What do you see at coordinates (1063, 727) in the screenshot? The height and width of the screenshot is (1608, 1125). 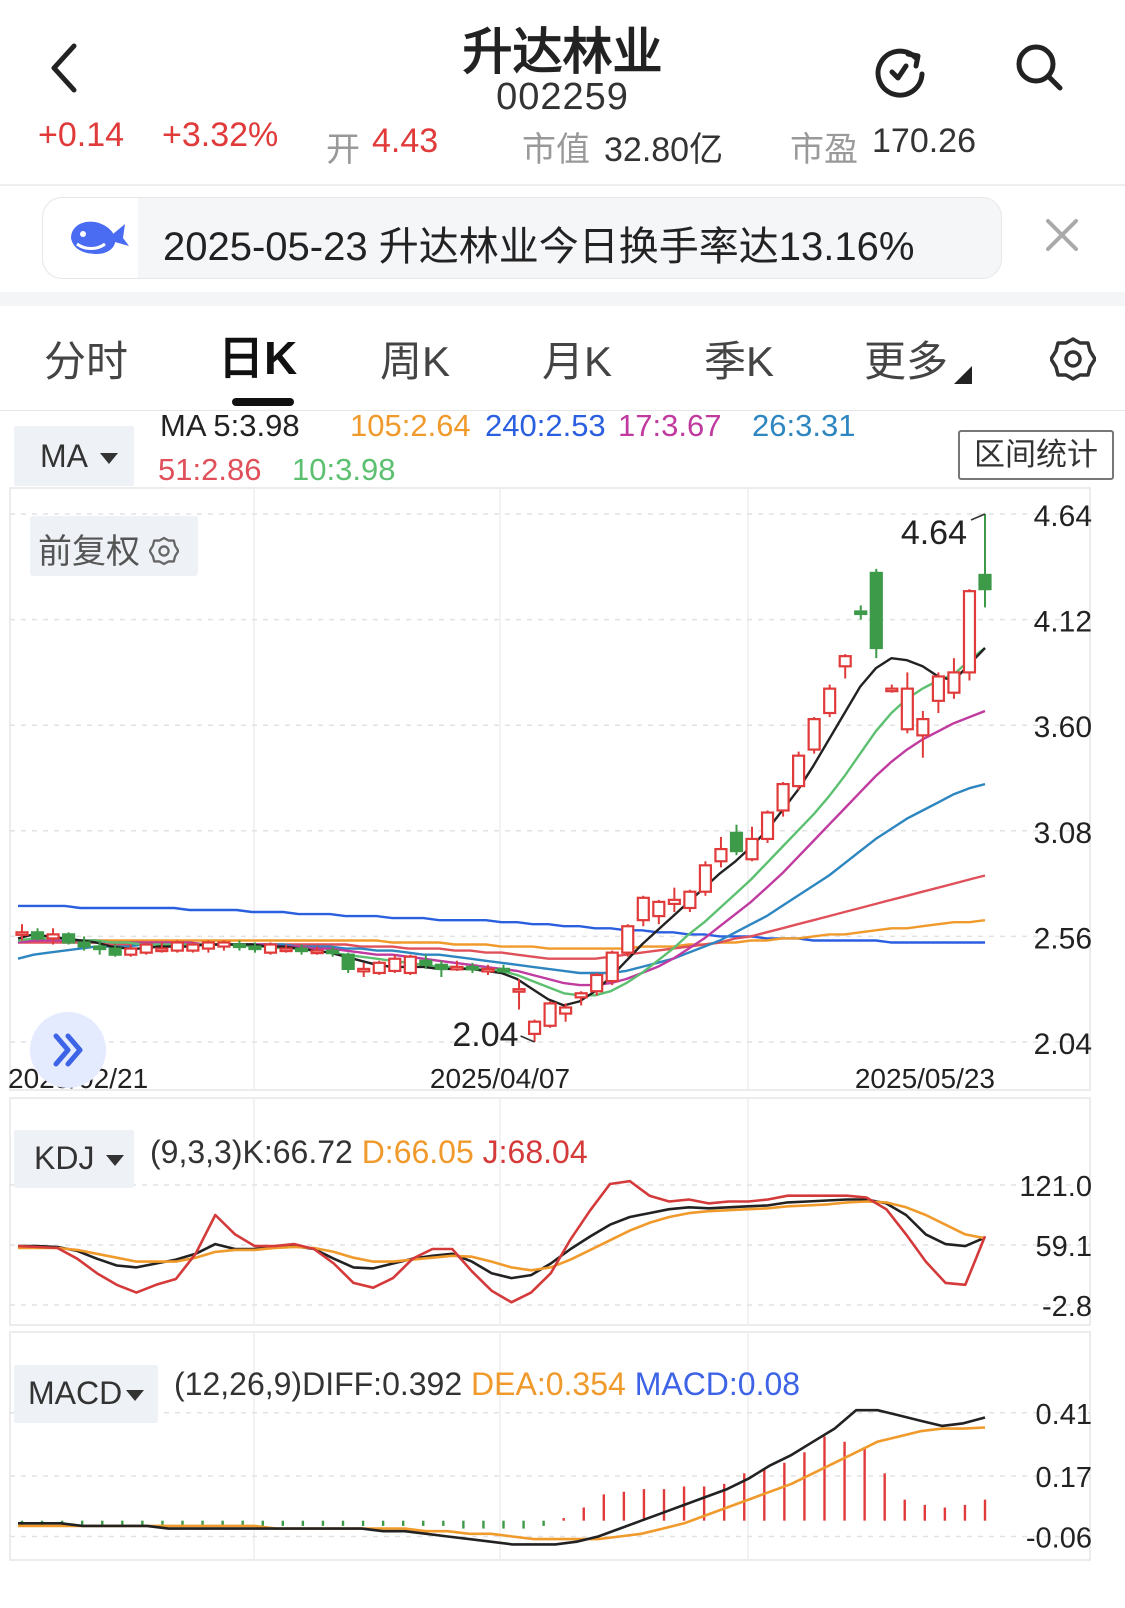 I see `y-tick-label: 3.60` at bounding box center [1063, 727].